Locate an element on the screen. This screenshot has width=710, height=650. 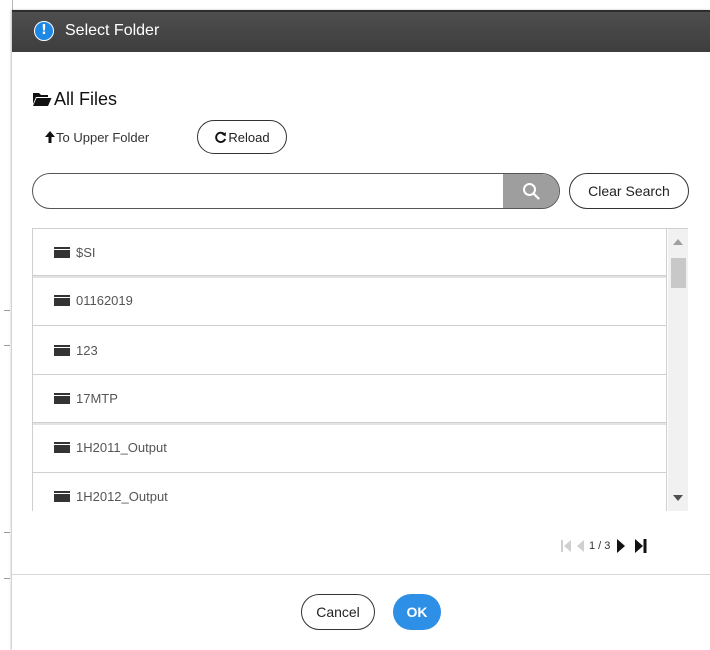
triangle-up-icon is located at coordinates (678, 242).